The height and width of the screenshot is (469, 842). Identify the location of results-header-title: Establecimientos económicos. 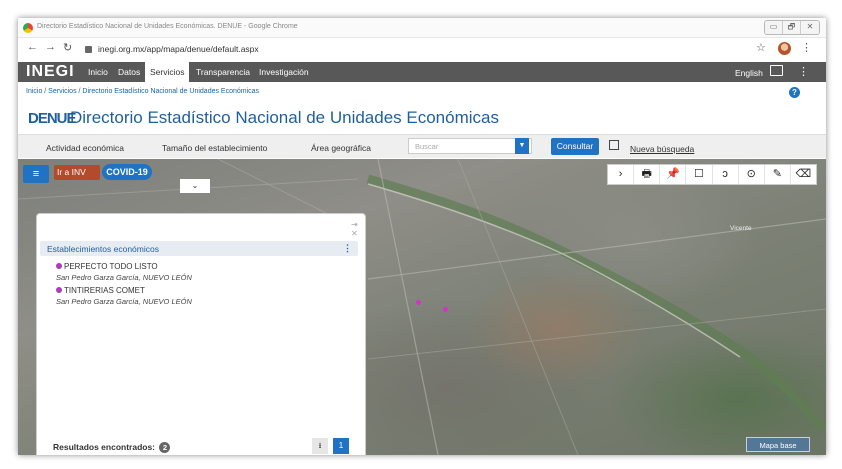
(103, 249).